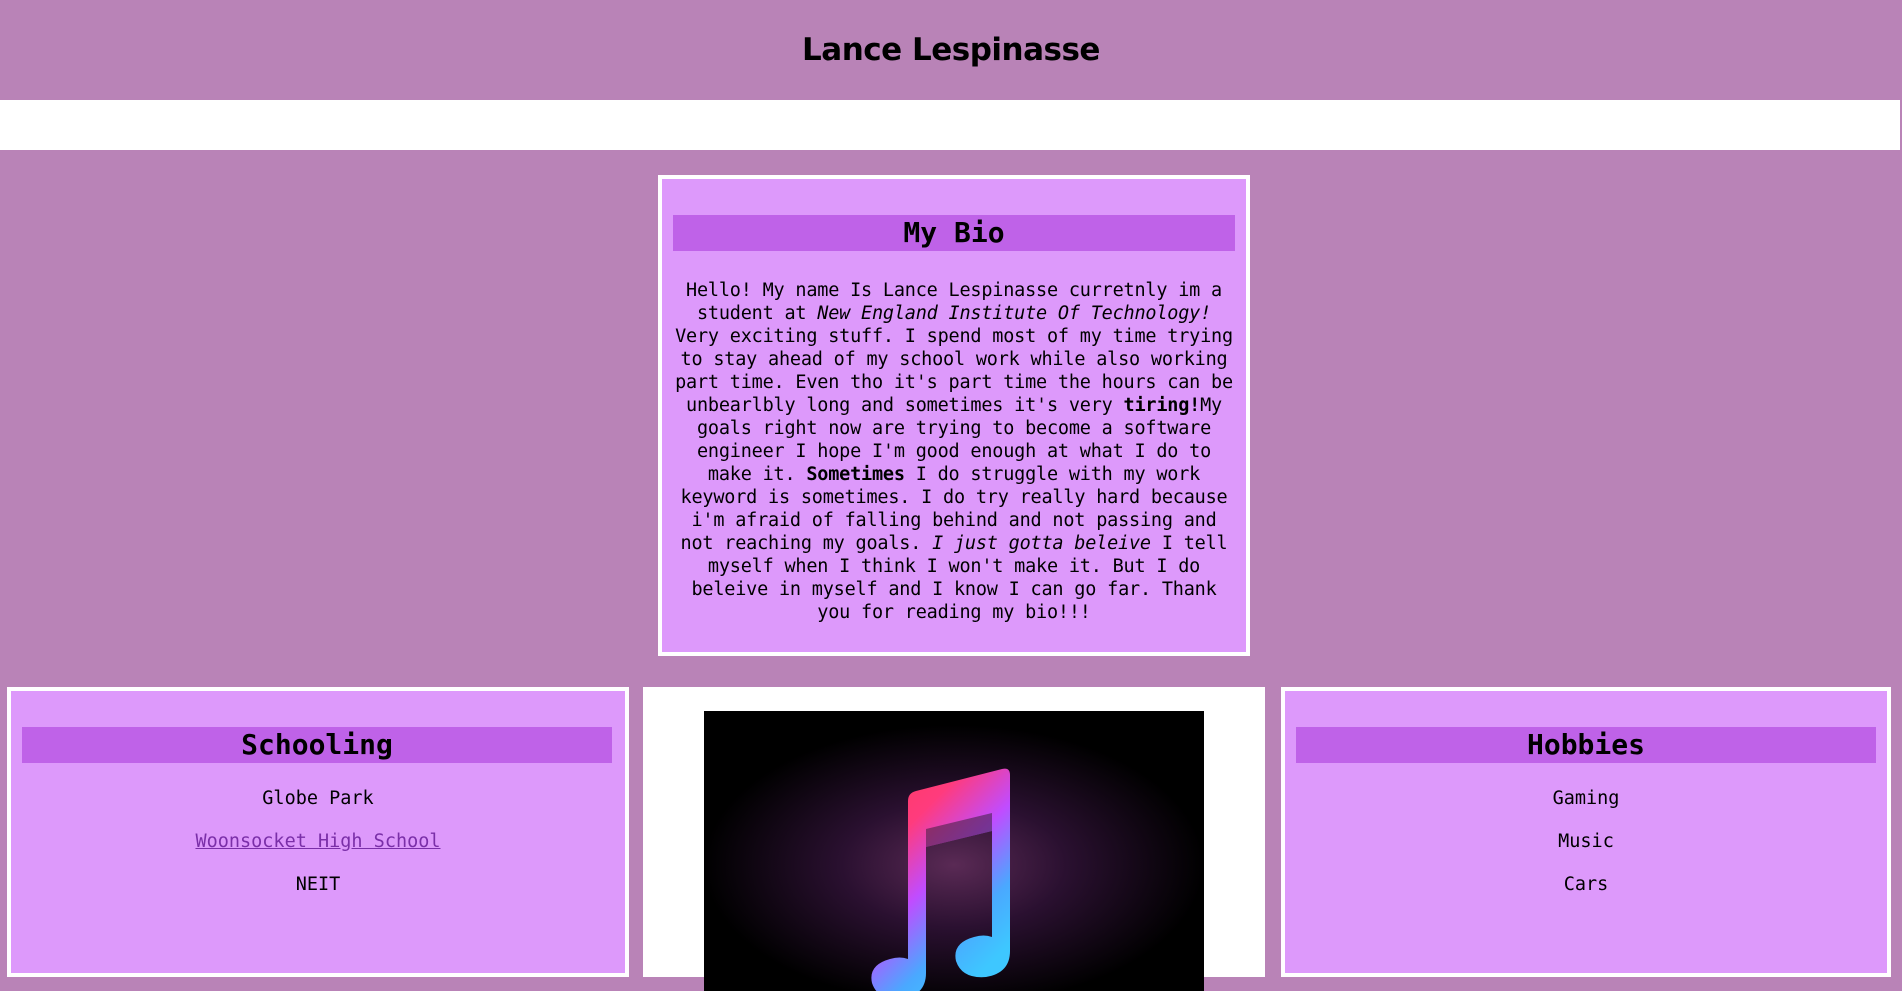 The image size is (1902, 991). What do you see at coordinates (318, 798) in the screenshot?
I see `schooling-item: Globe Park` at bounding box center [318, 798].